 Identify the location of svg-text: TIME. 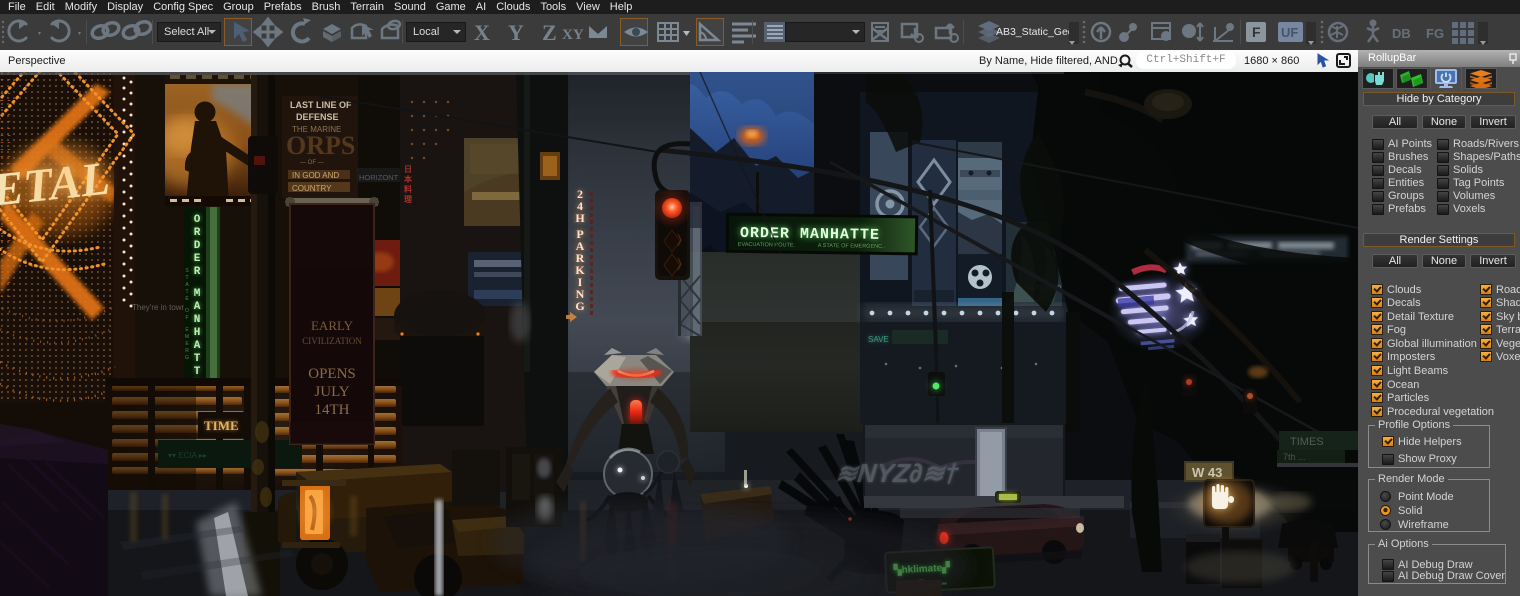
(221, 425).